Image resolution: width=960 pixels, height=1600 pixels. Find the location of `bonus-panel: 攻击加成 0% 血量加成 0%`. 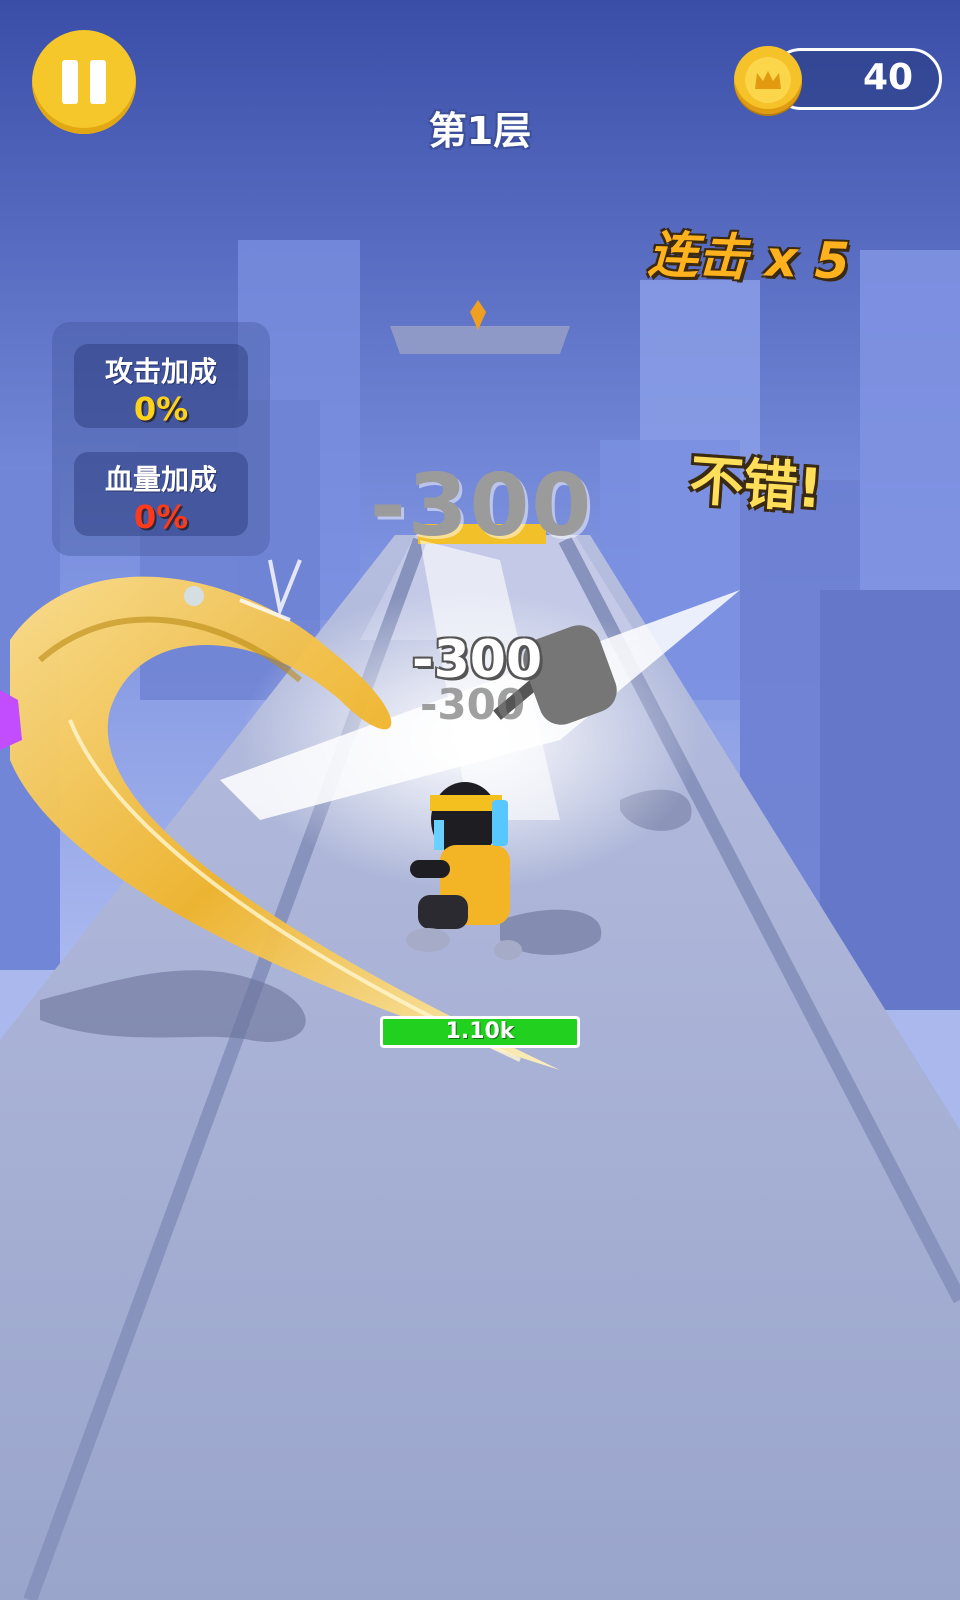

bonus-panel: 攻击加成 0% 血量加成 0% is located at coordinates (161, 439).